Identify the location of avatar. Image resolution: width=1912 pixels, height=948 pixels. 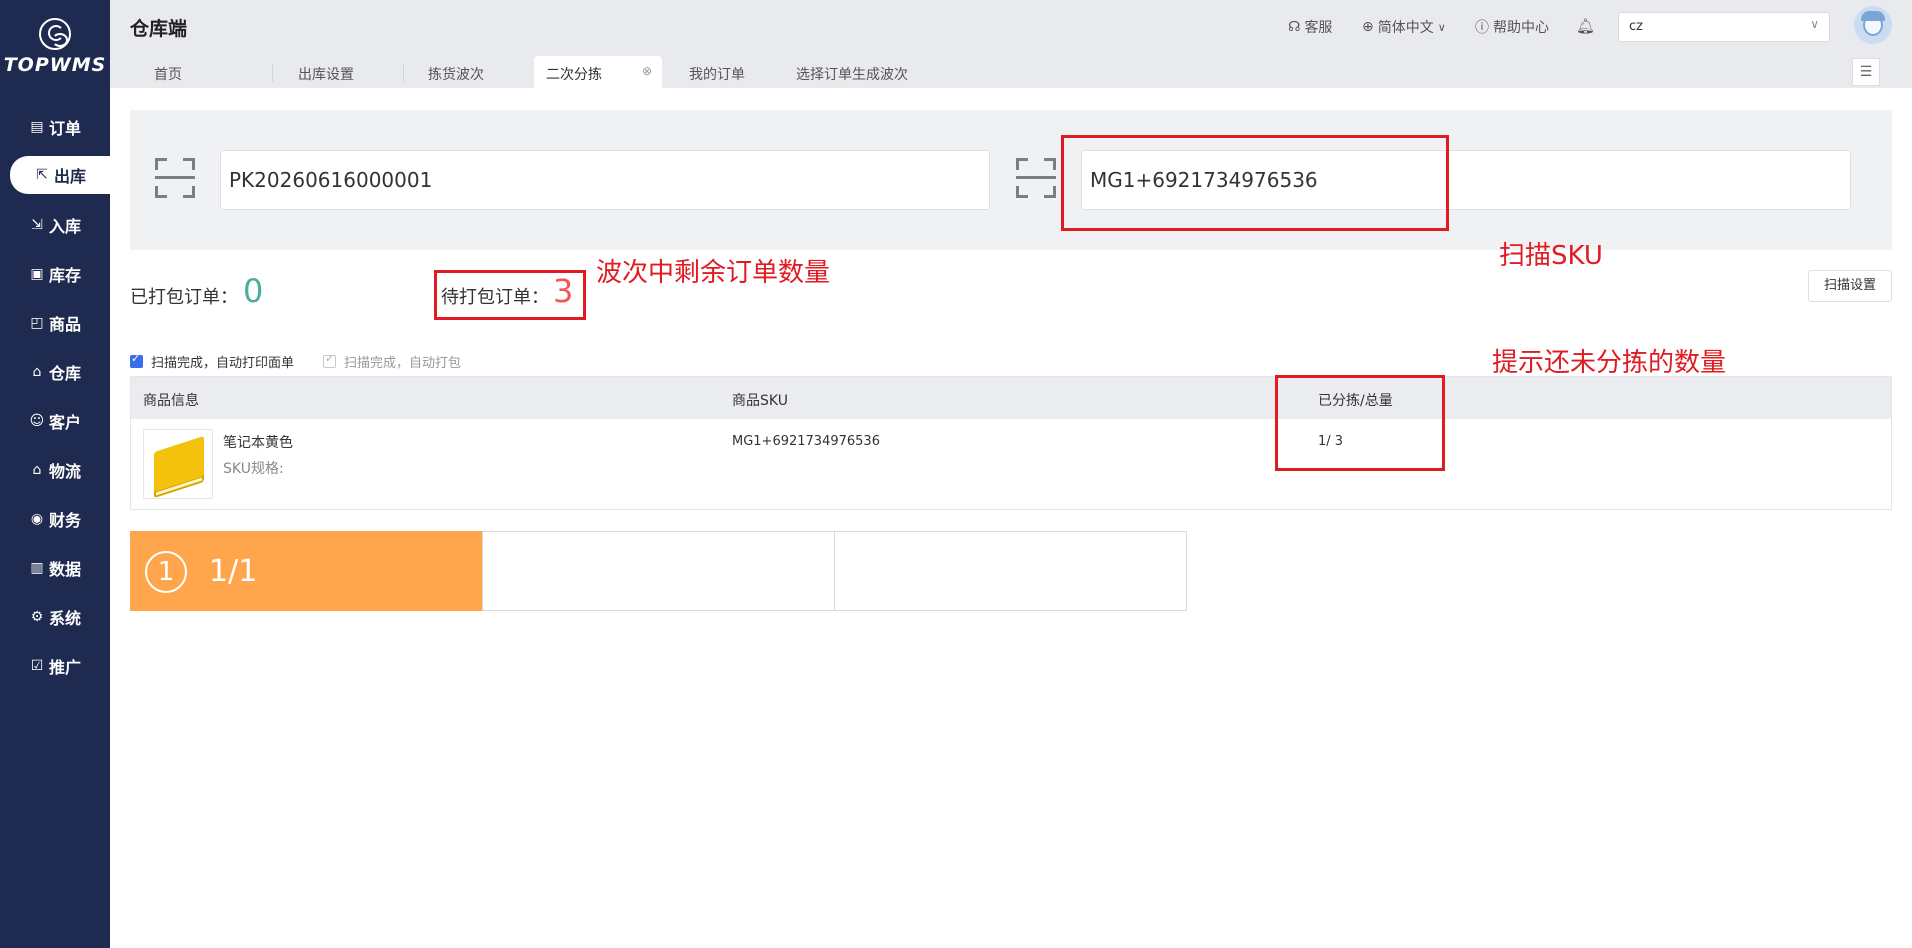
(1873, 25).